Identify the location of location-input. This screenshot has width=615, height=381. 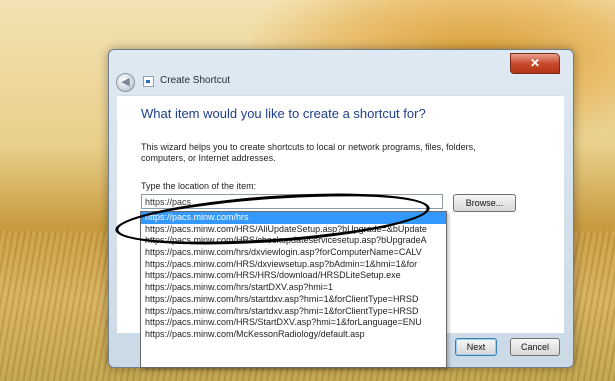
(292, 201).